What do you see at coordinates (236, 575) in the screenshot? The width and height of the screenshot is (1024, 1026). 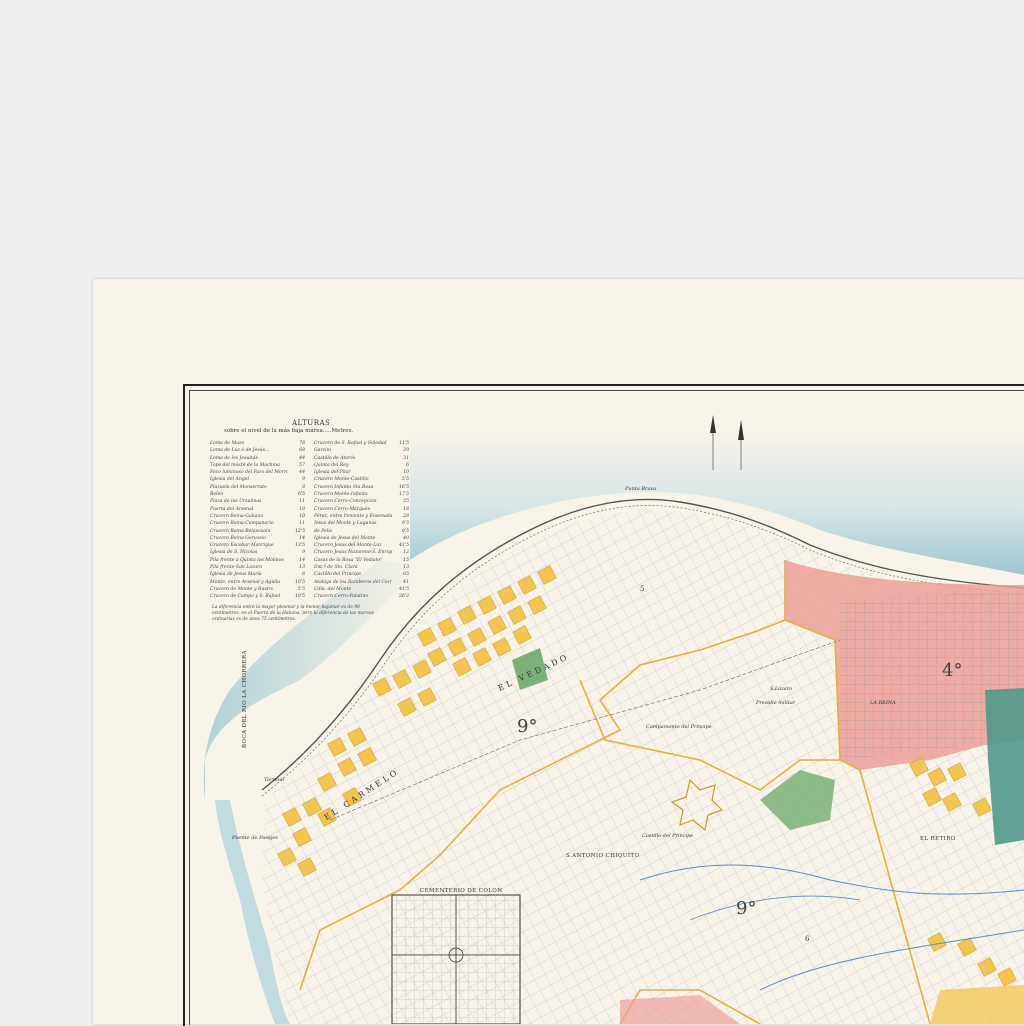 I see `legend-place: Iglesia de Jesus María` at bounding box center [236, 575].